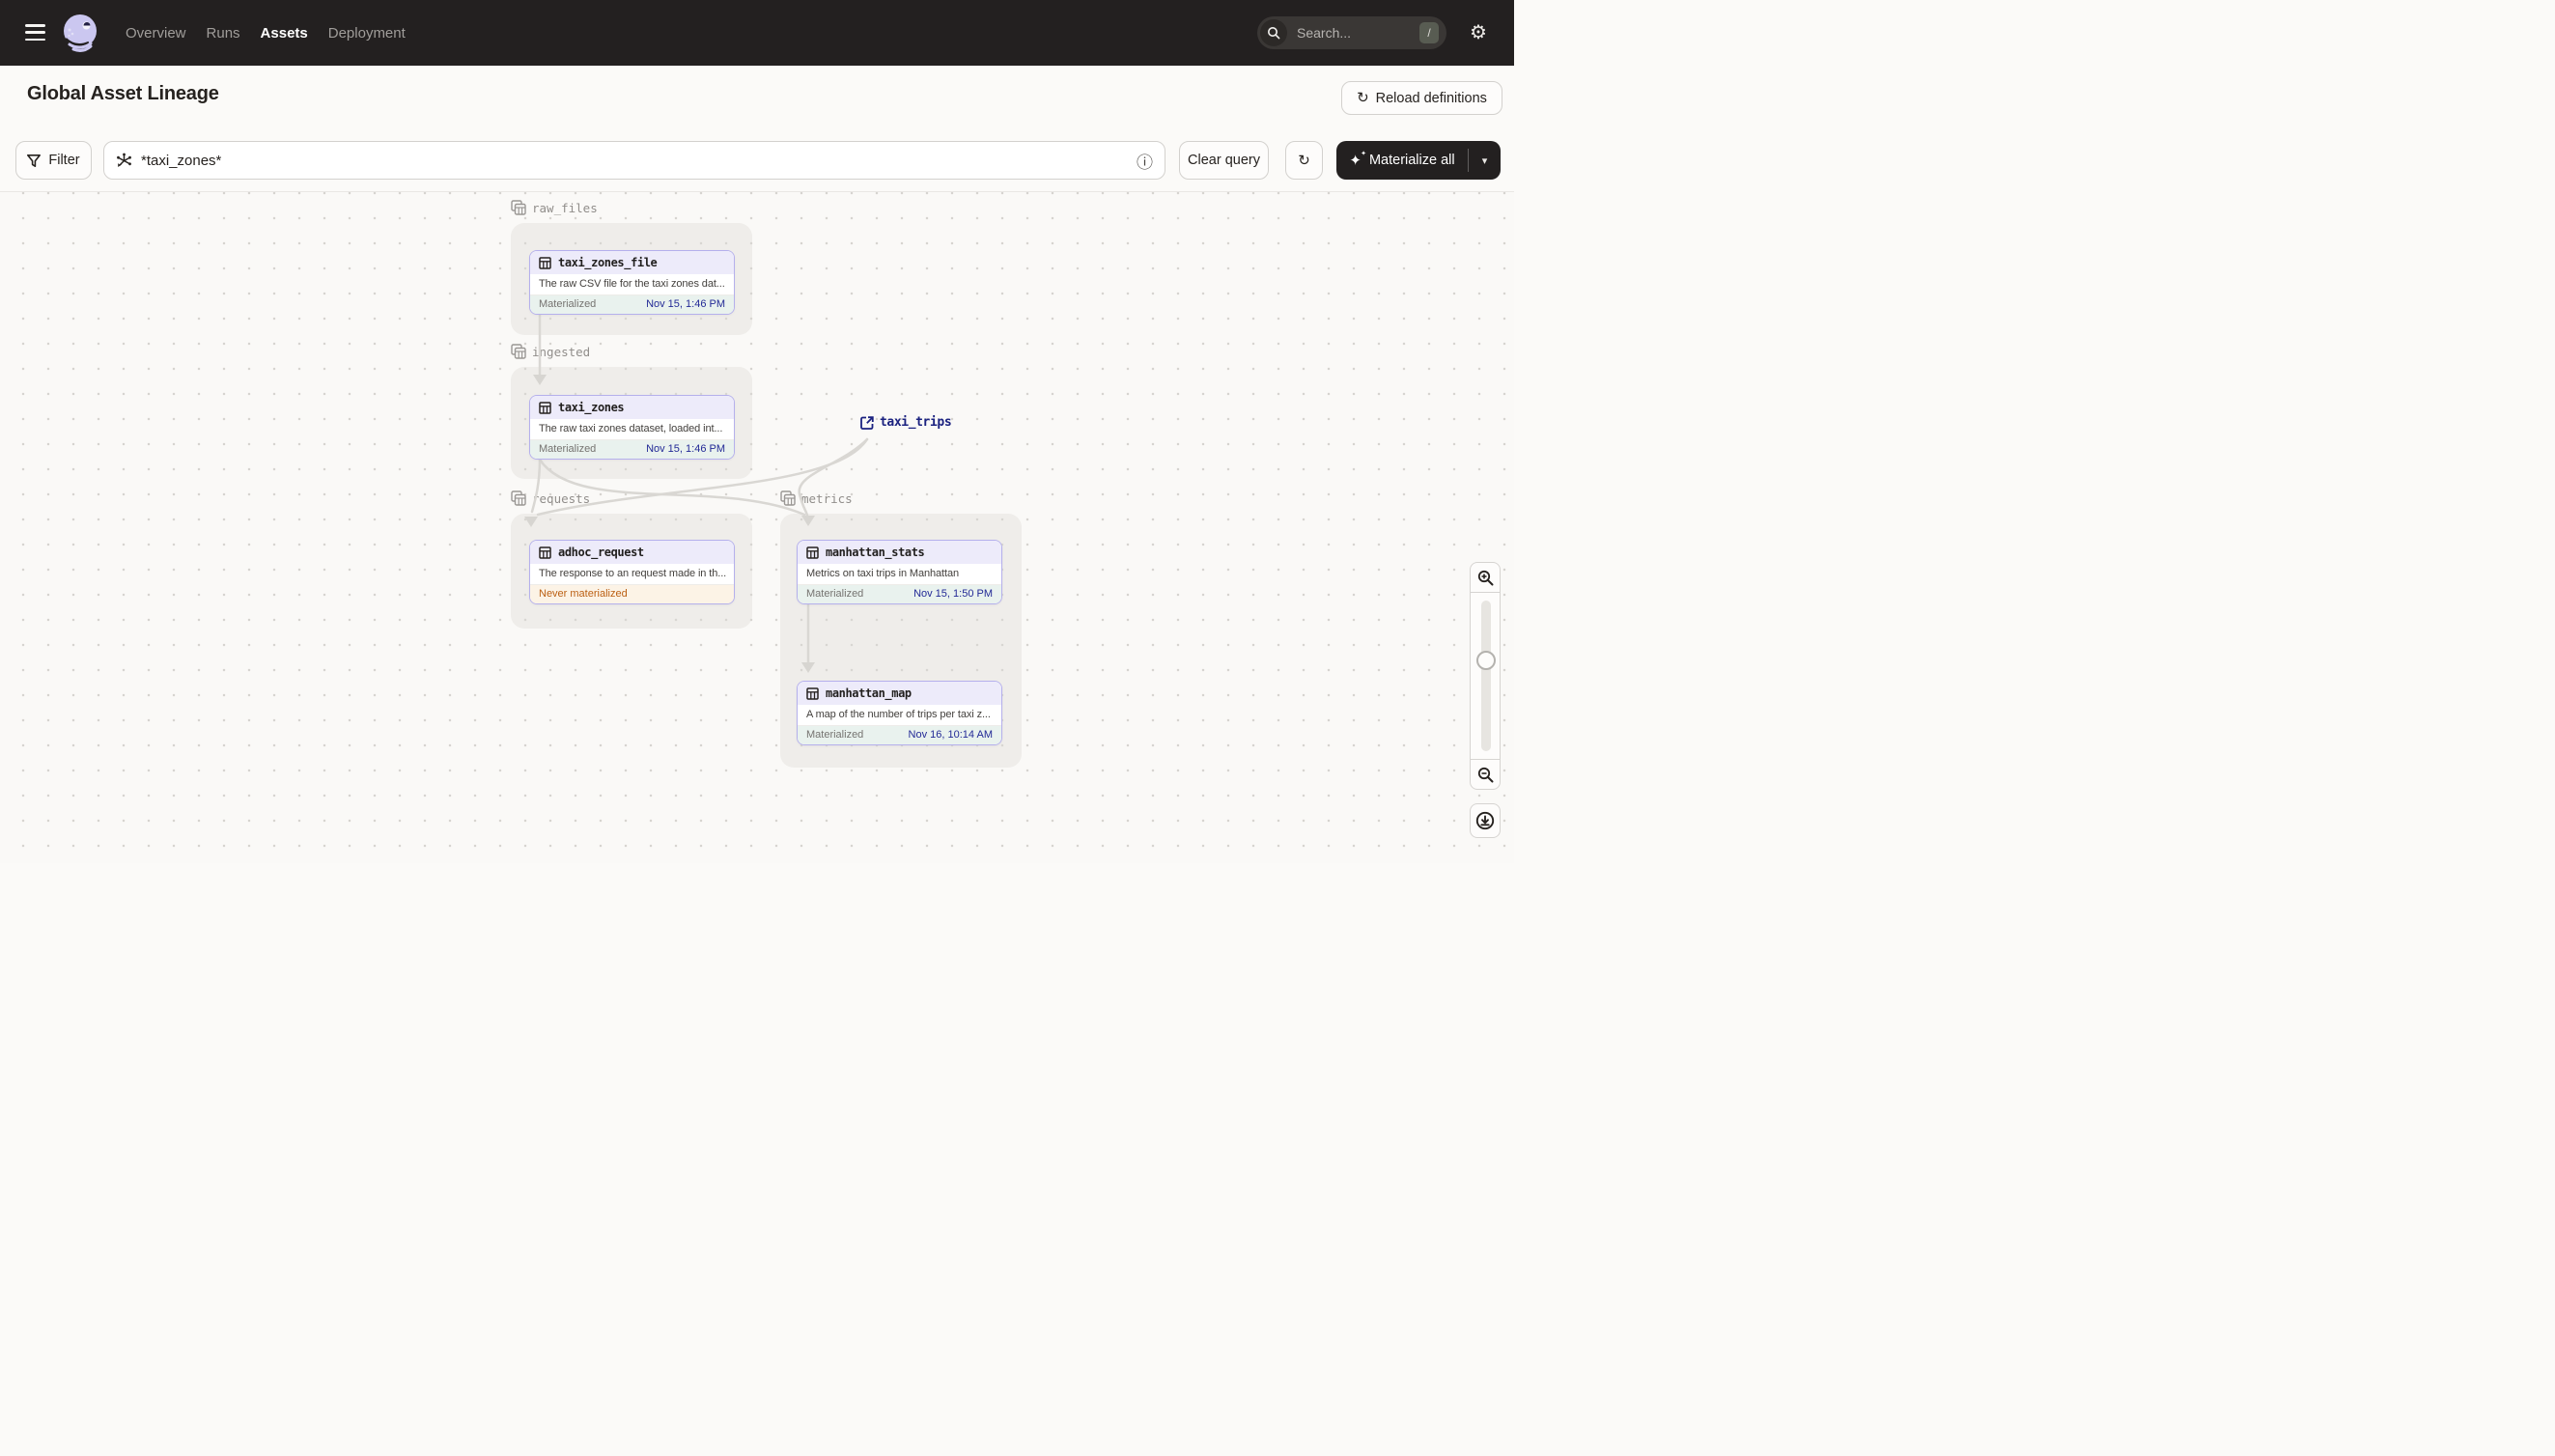 This screenshot has width=2555, height=1456. What do you see at coordinates (916, 423) in the screenshot?
I see `external-asset-name: taxi_trips` at bounding box center [916, 423].